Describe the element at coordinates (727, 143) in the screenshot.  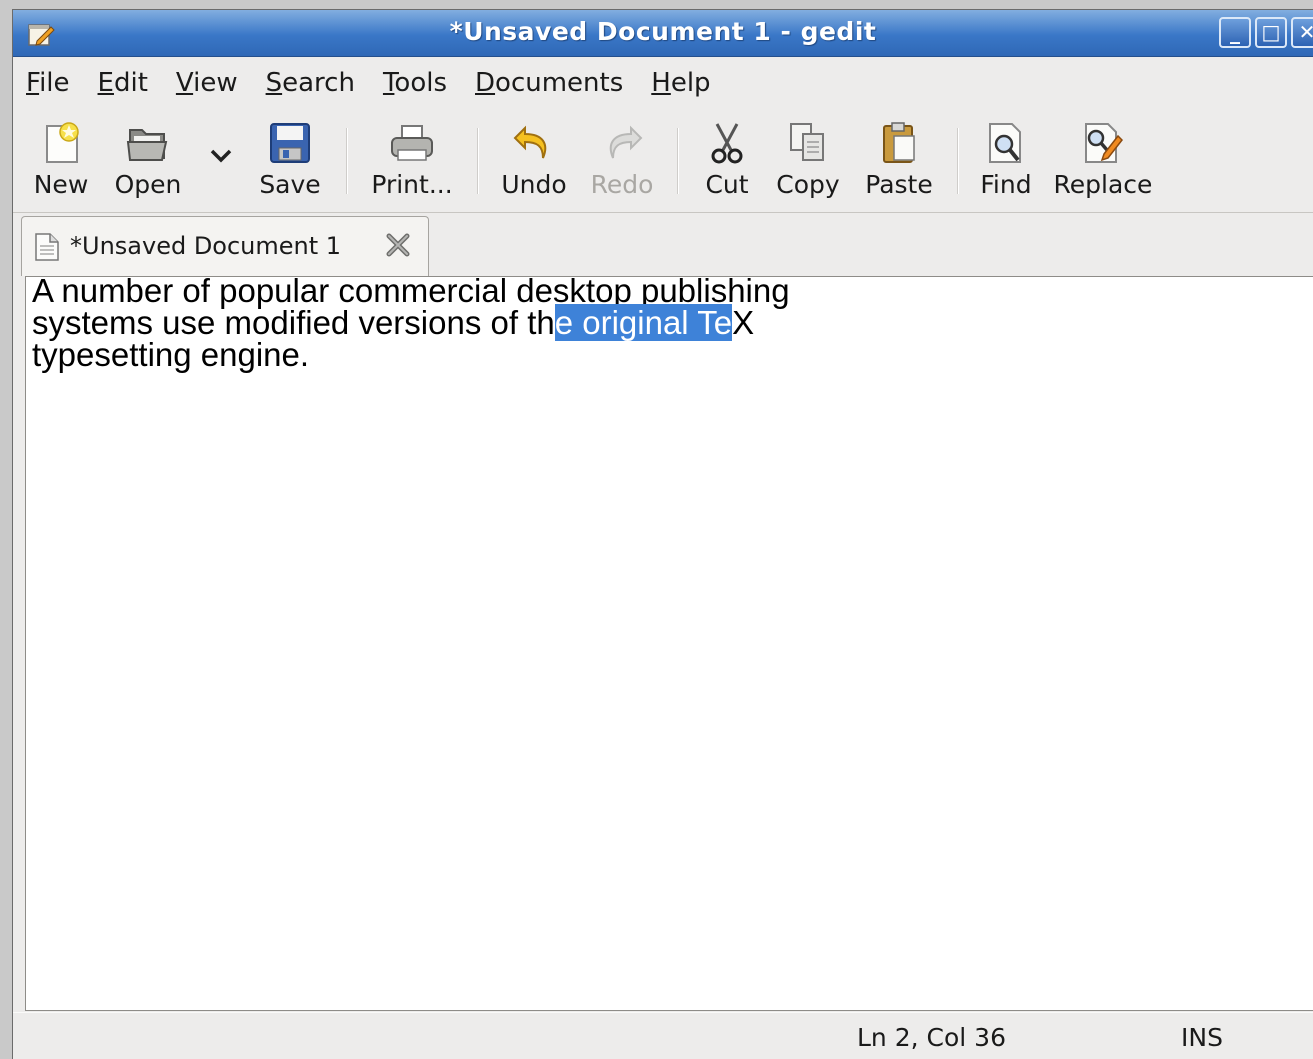
I see `scissors-icon` at that location.